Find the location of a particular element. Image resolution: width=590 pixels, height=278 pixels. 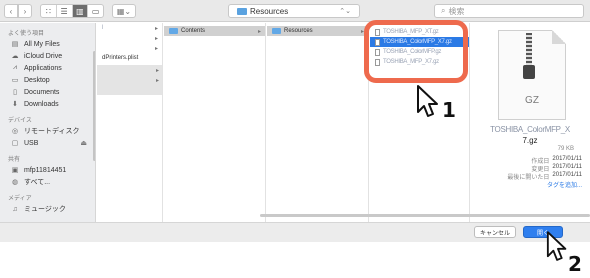

documents-icon: ▯ is located at coordinates (15, 92).